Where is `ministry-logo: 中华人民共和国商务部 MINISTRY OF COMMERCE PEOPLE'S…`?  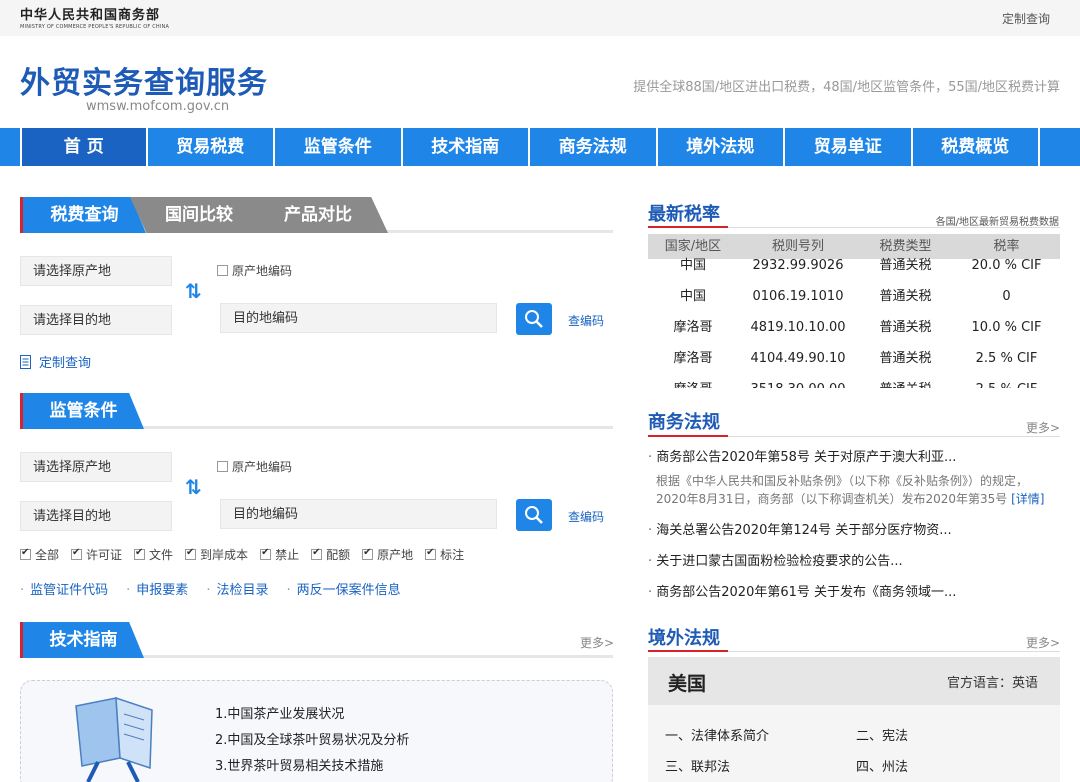
ministry-logo: 中华人民共和国商务部 MINISTRY OF COMMERCE PEOPLE'S… is located at coordinates (94, 17).